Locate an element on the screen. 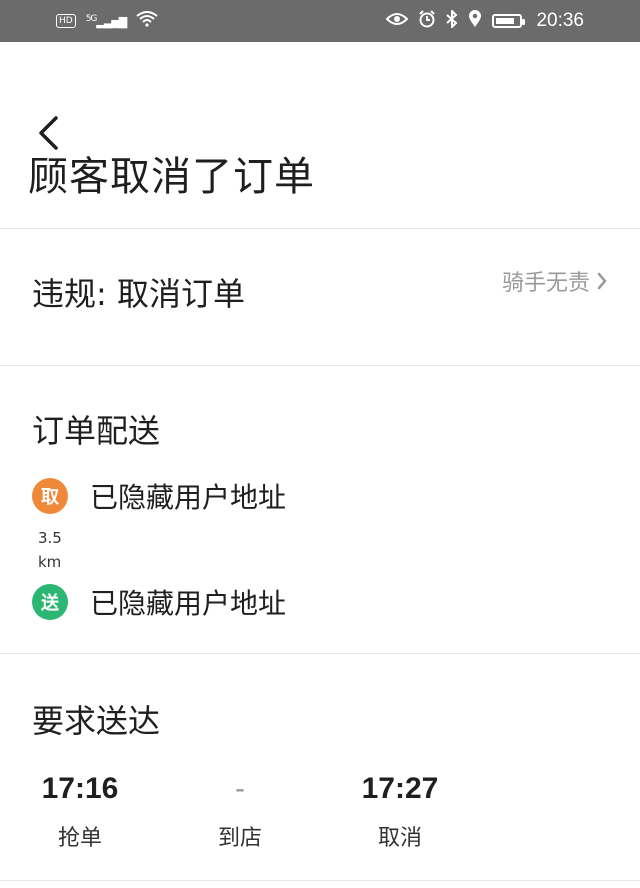 The image size is (640, 888). wifi-icon is located at coordinates (147, 21).